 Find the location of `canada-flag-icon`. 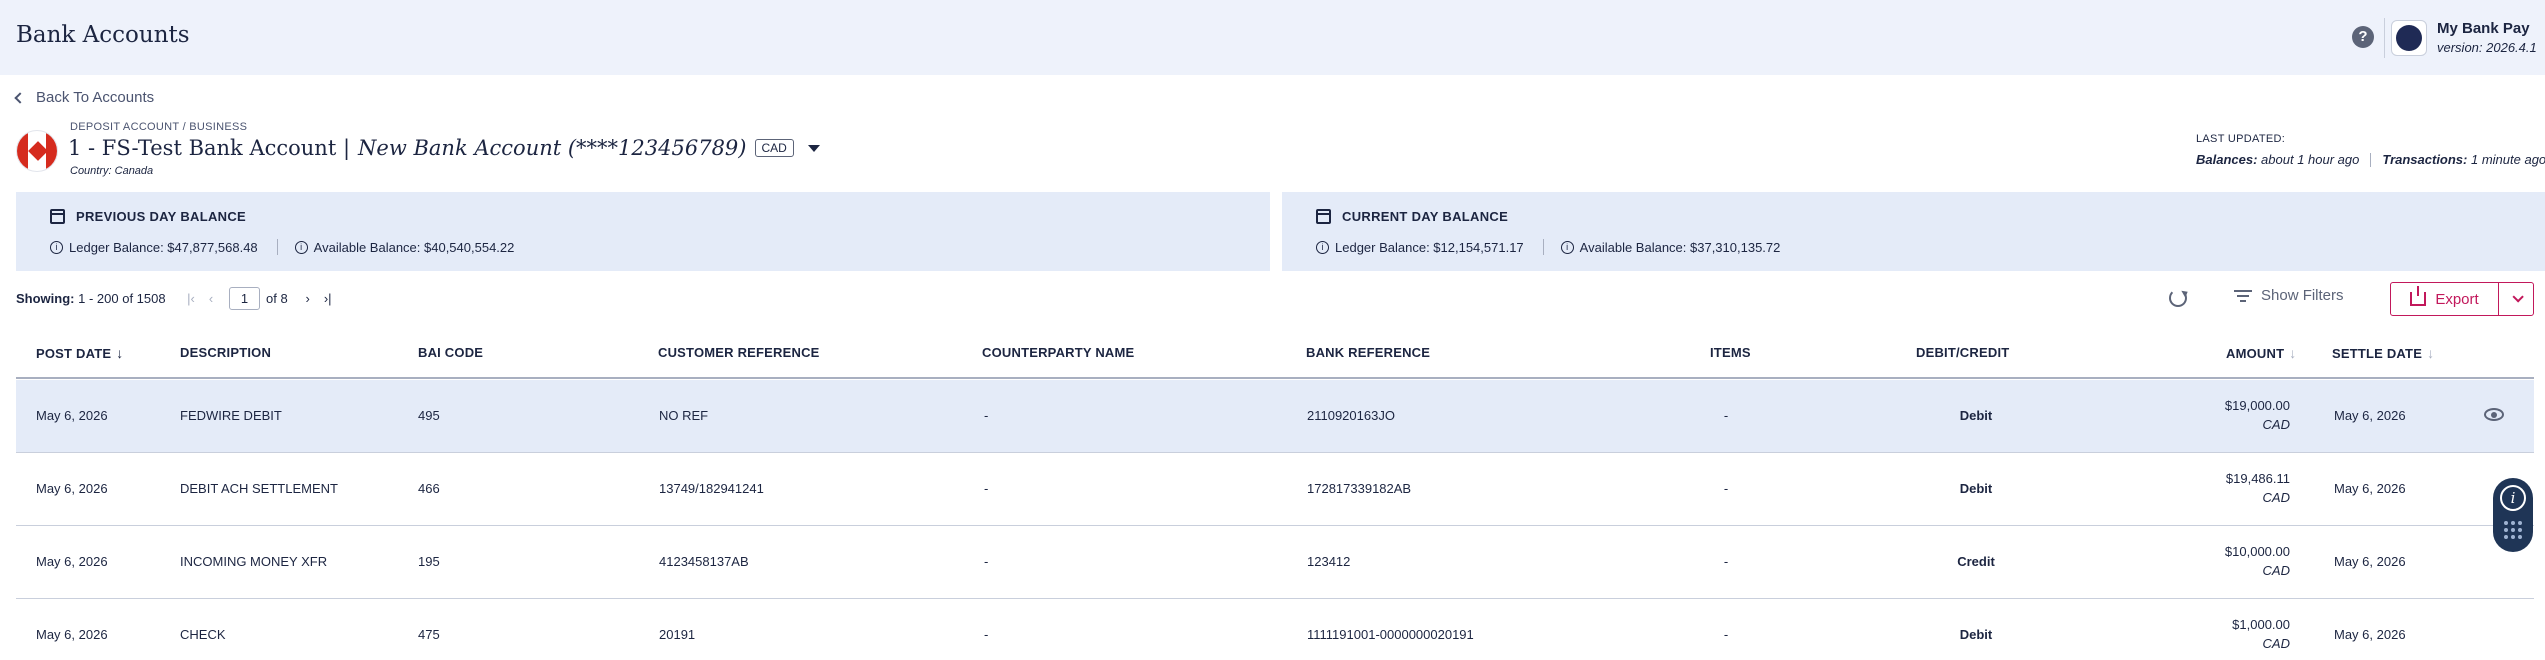

canada-flag-icon is located at coordinates (37, 151).